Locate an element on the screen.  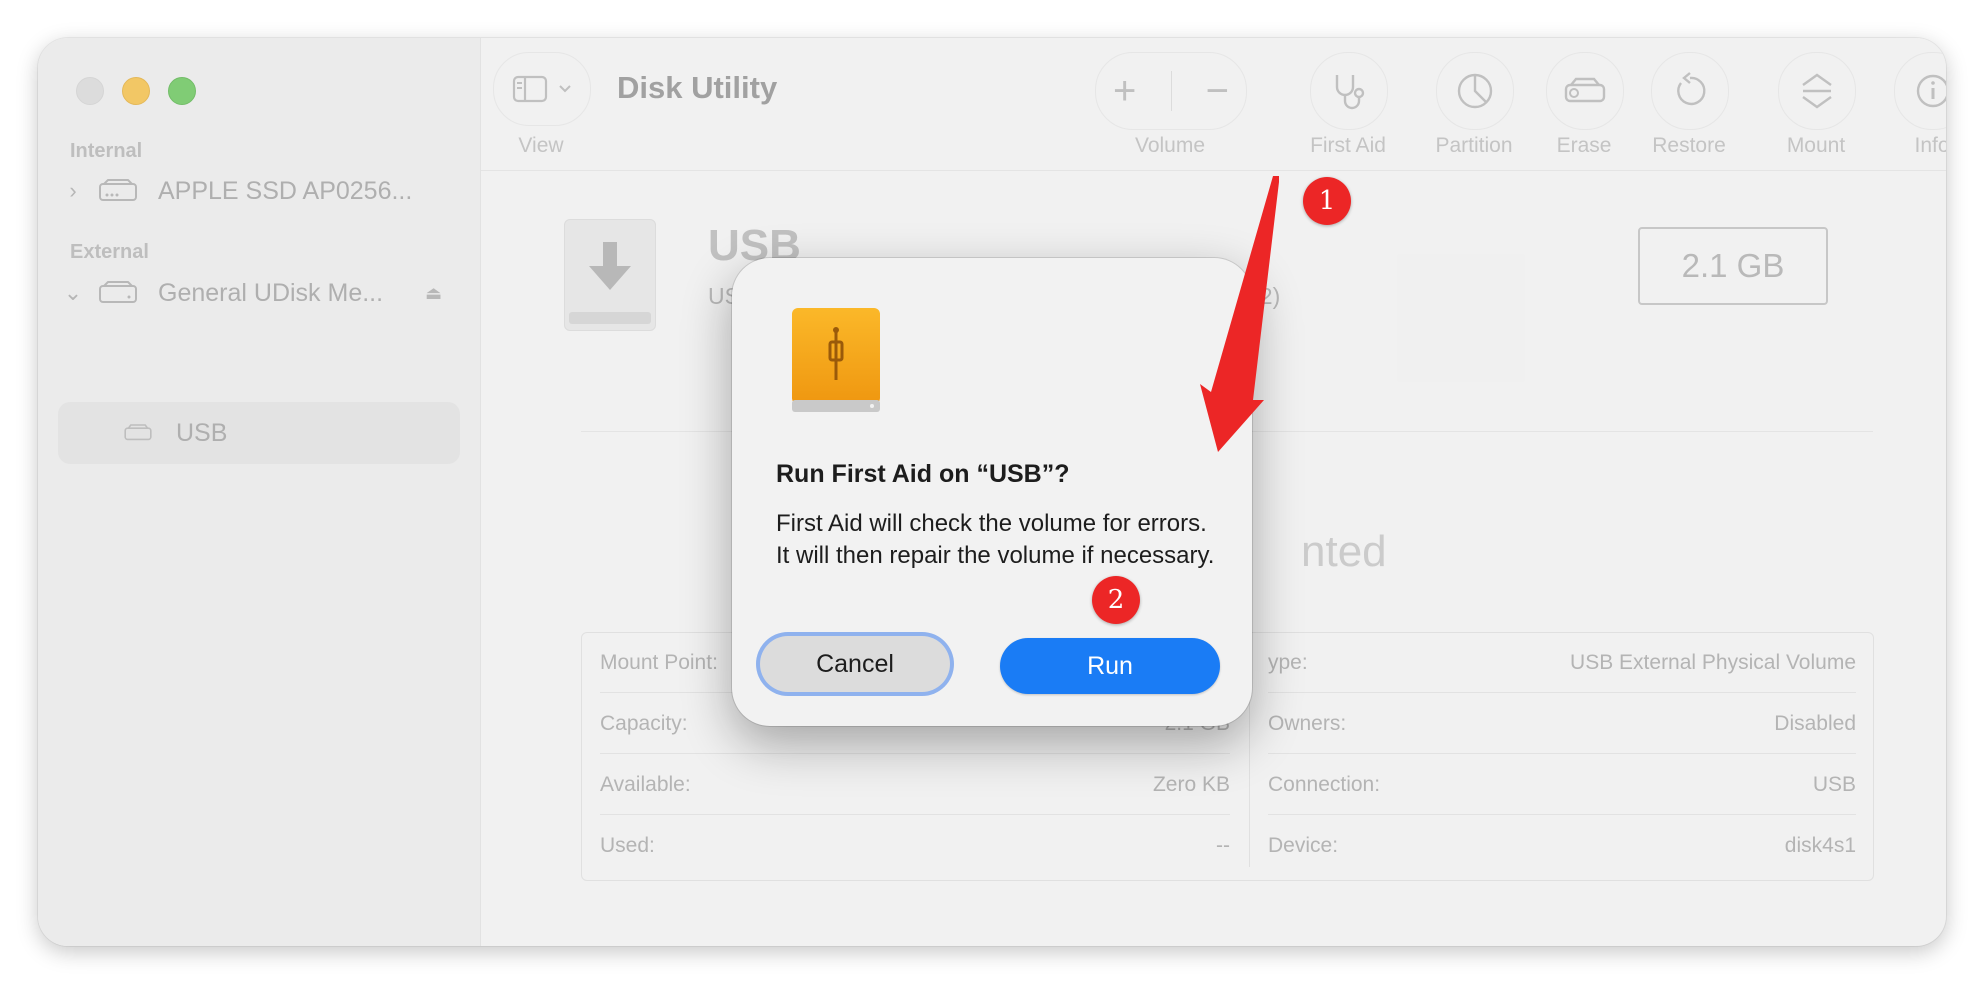
step-2-badge: 2 is located at coordinates (1116, 600).